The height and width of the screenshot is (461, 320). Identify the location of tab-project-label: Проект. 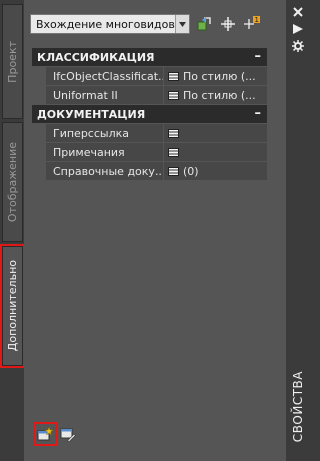
(12, 61).